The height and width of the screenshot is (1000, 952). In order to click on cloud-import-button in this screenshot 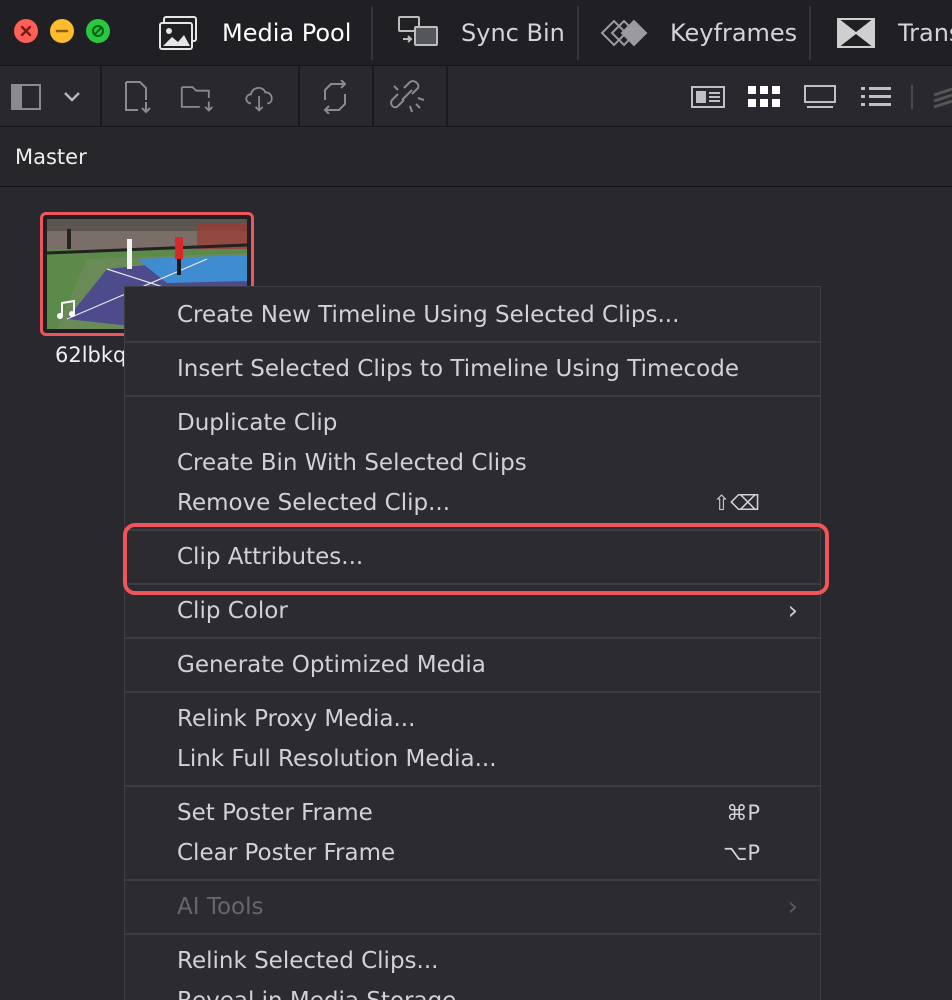, I will do `click(260, 97)`.